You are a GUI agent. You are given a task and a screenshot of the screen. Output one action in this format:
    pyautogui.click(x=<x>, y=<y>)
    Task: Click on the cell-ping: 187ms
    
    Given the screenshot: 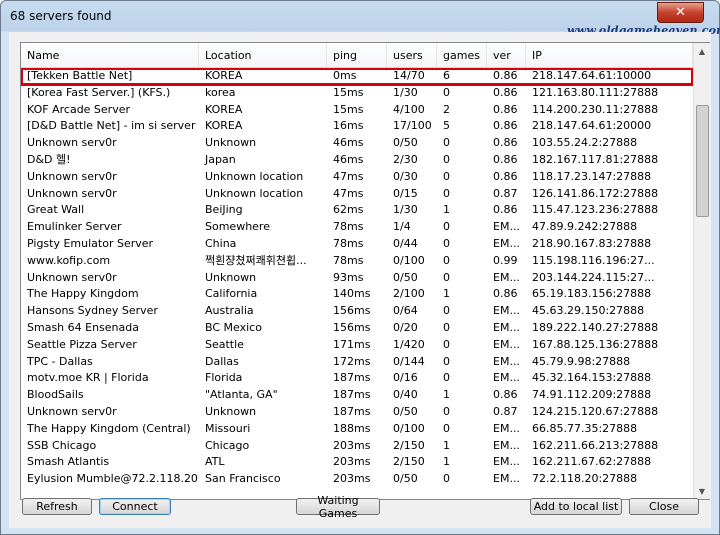 What is the action you would take?
    pyautogui.click(x=352, y=378)
    